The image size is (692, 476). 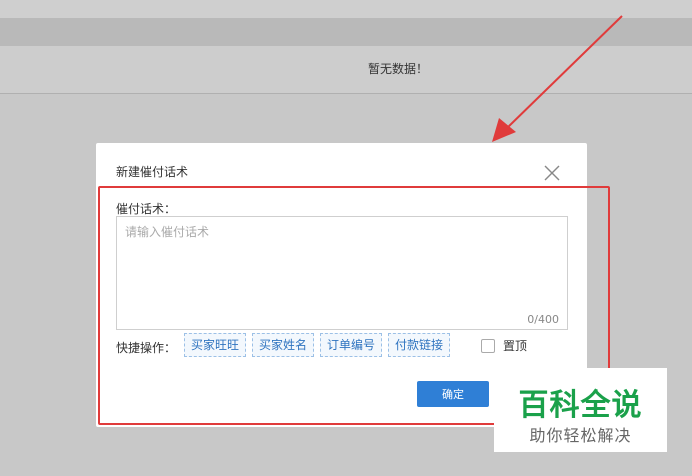 I want to click on table-header, so click(x=346, y=32).